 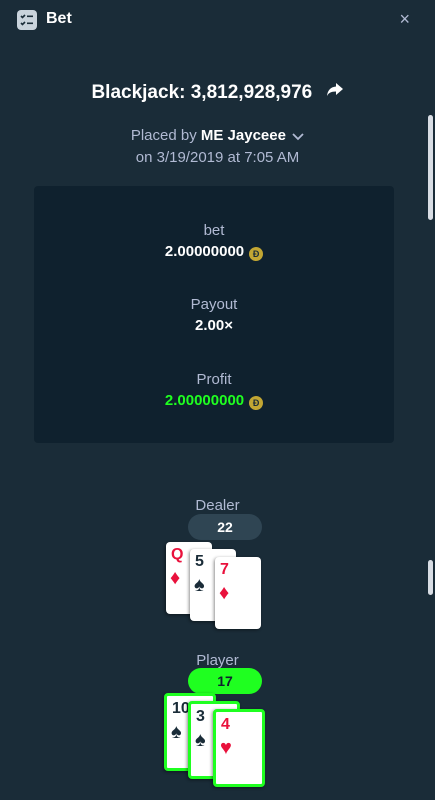 I want to click on modal-header: Bet ×, so click(x=217, y=20).